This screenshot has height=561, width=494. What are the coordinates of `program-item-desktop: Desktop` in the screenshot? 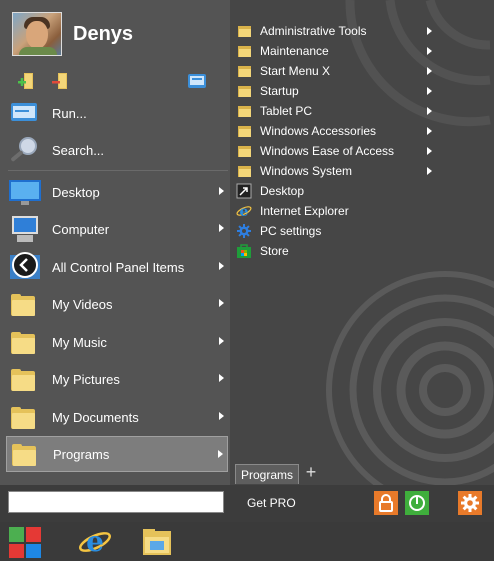 It's located at (336, 191).